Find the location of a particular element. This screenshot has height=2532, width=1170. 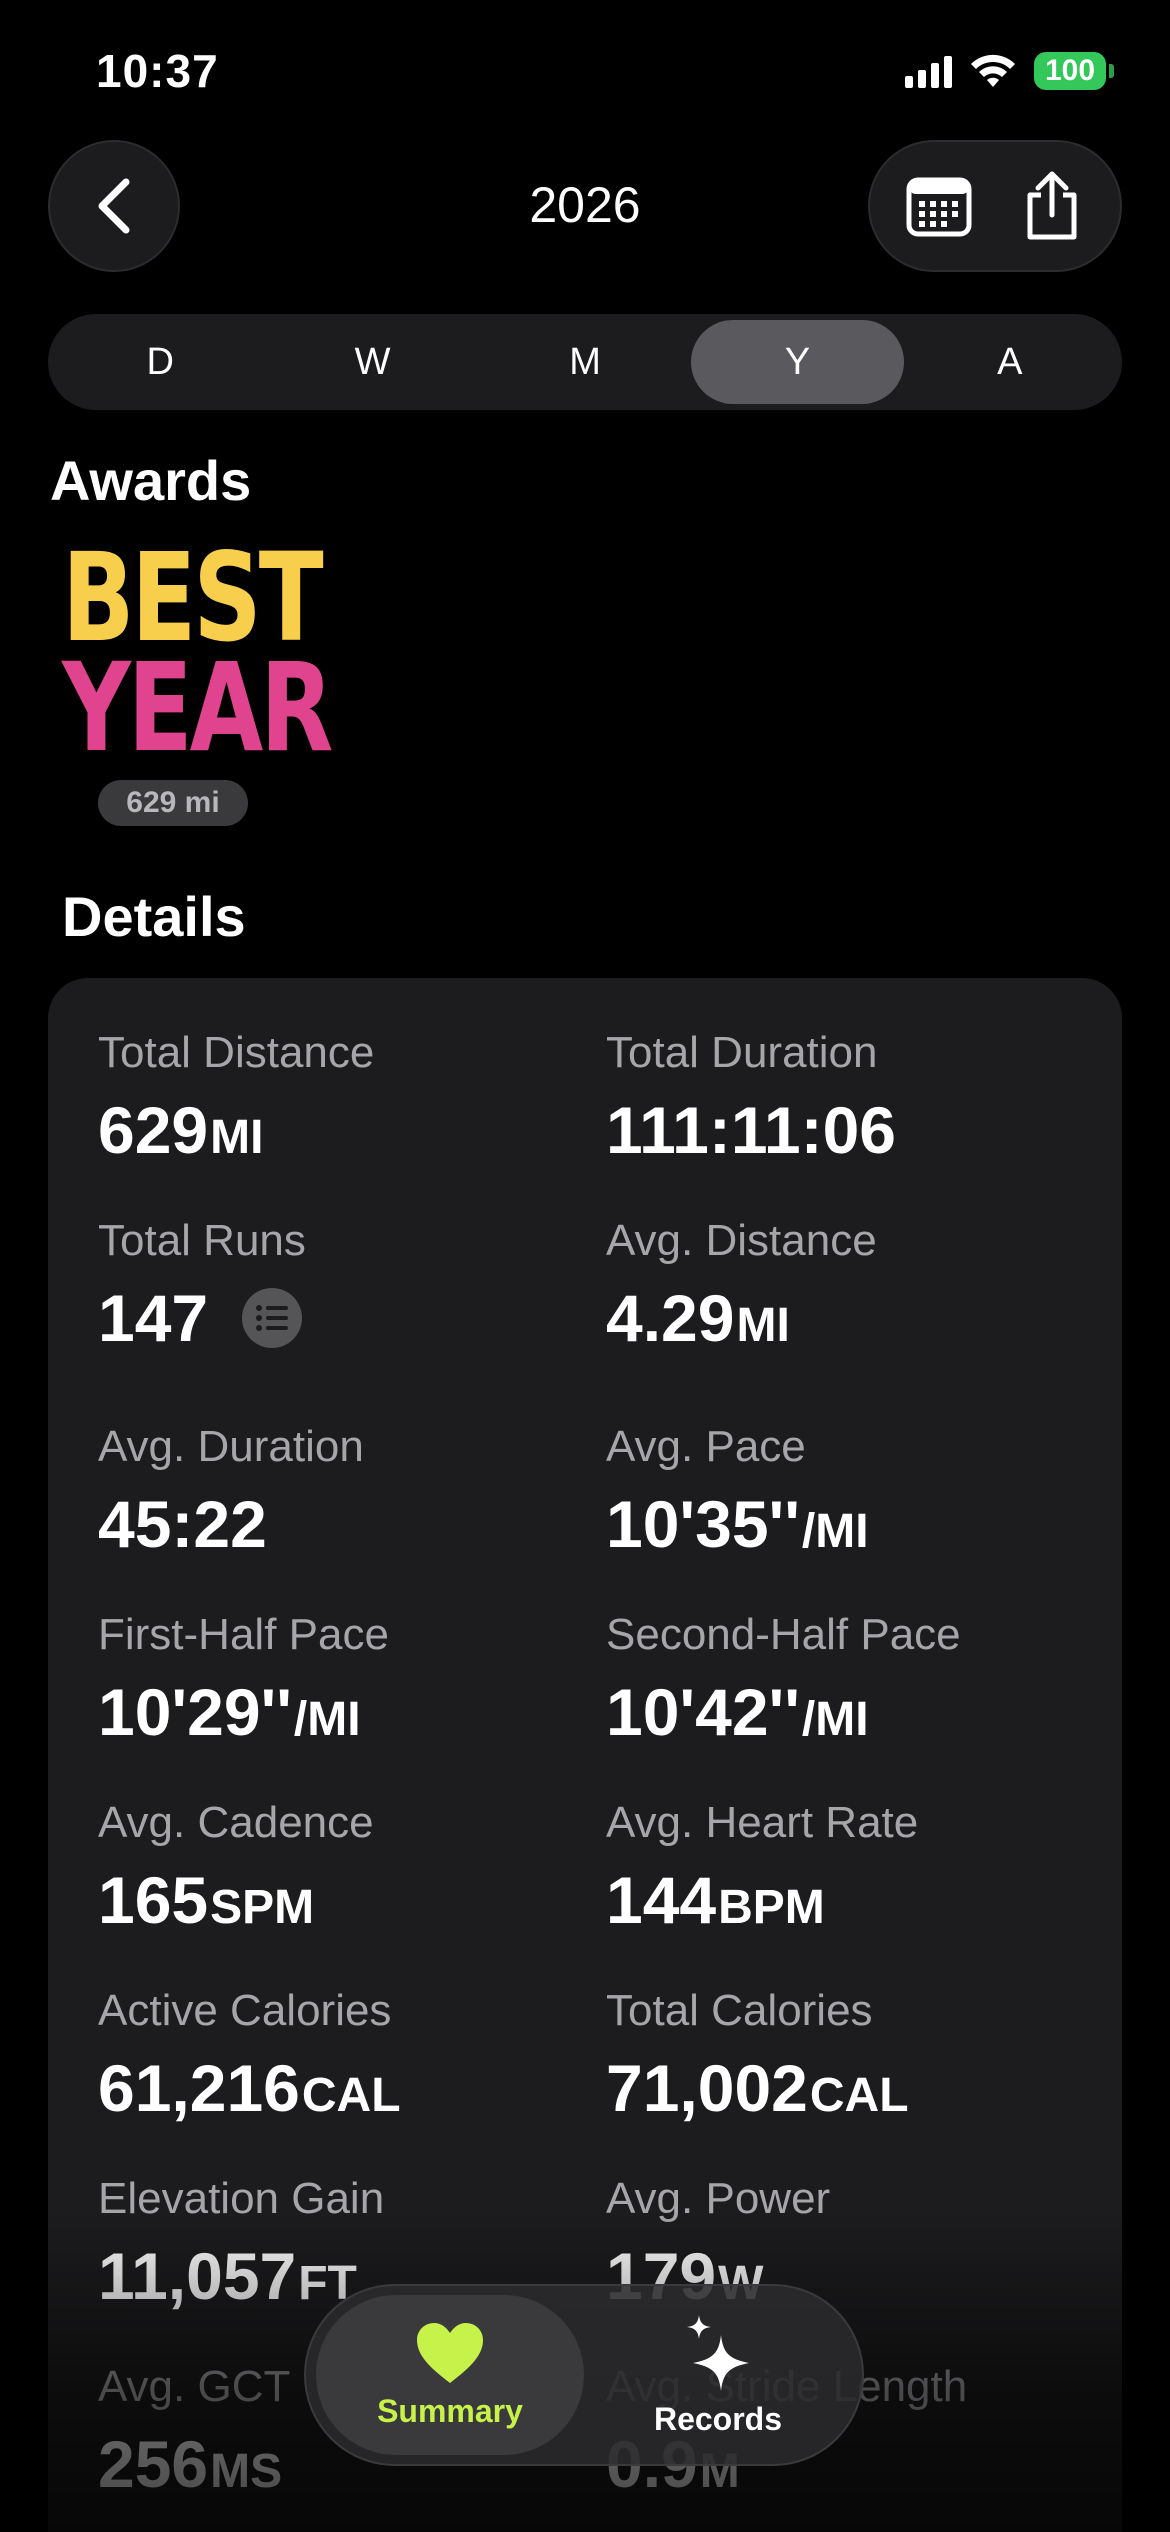

tab-bar: Summary Records is located at coordinates (584, 2375).